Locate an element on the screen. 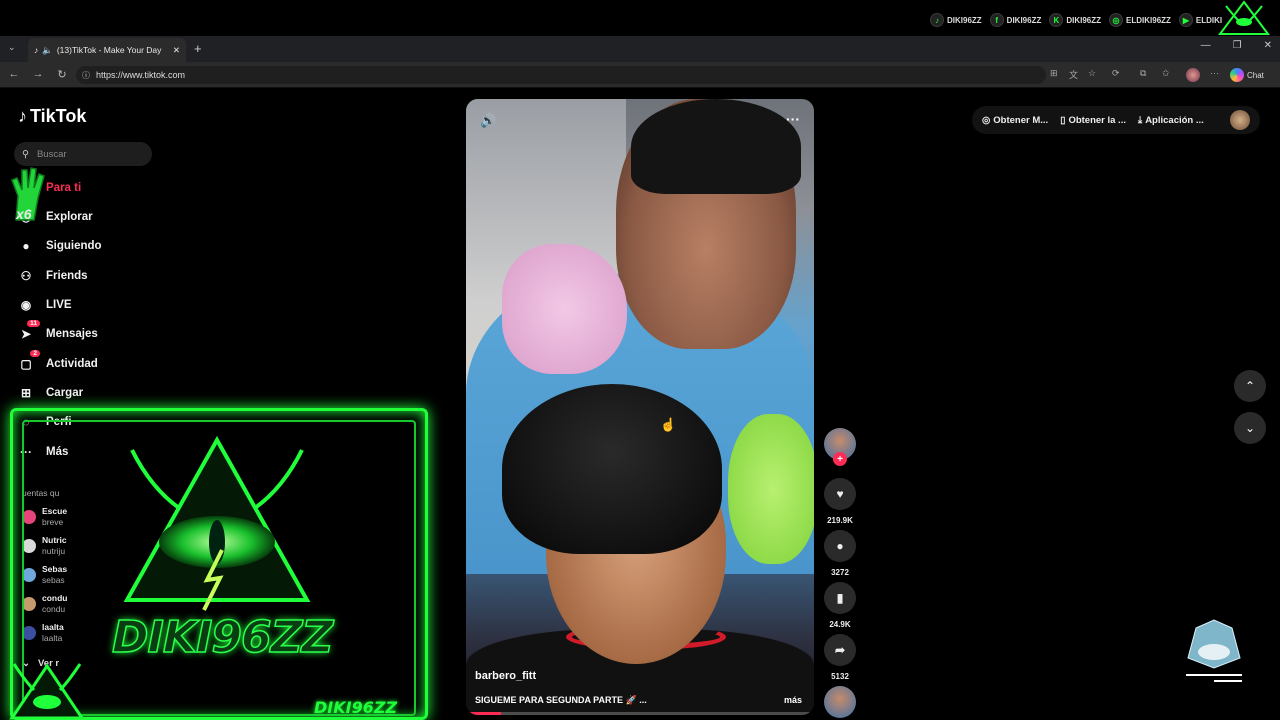  search-input: ⚲ Buscar is located at coordinates (83, 154).